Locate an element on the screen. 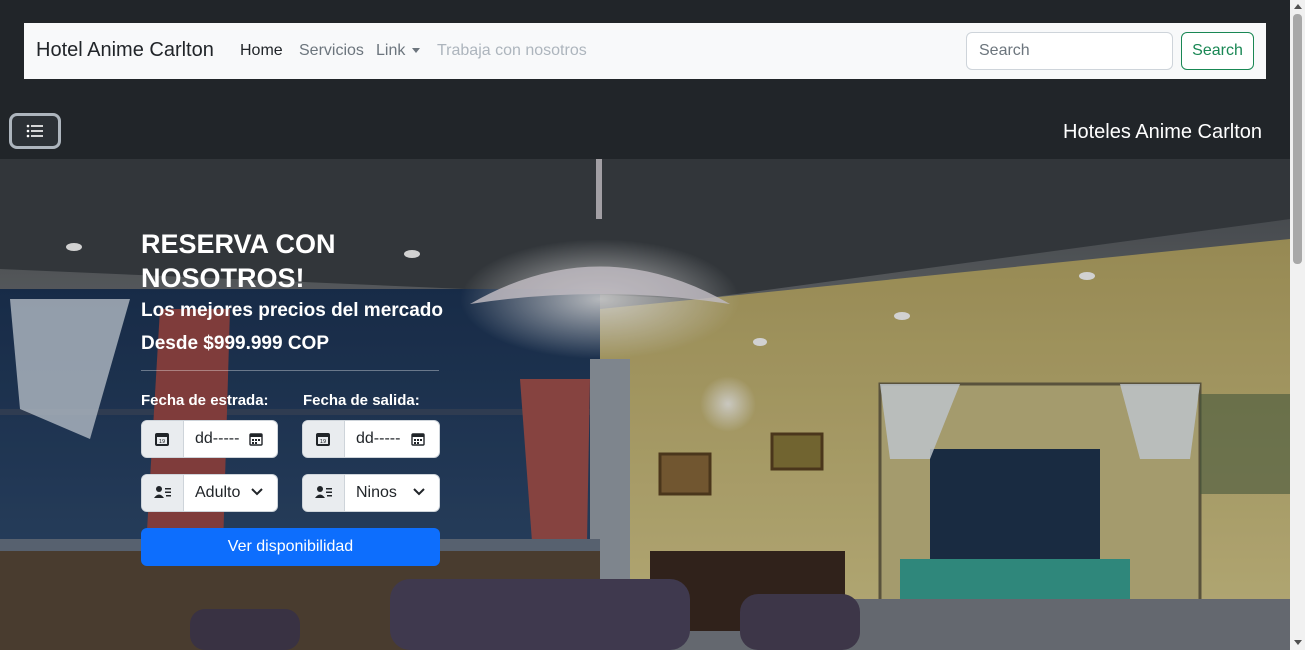  nav-link-dropdown: Link is located at coordinates (398, 51).